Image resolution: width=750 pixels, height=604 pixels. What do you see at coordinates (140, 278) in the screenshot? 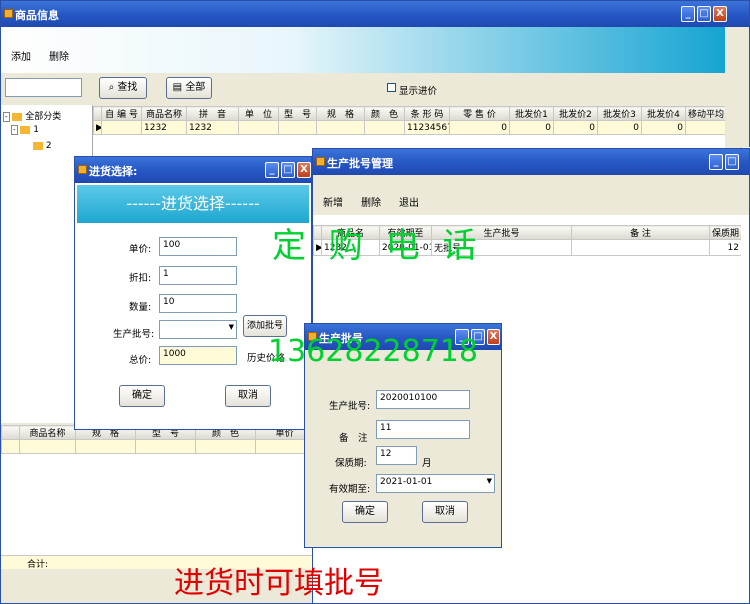
I see `discount-label: 折扣:` at bounding box center [140, 278].